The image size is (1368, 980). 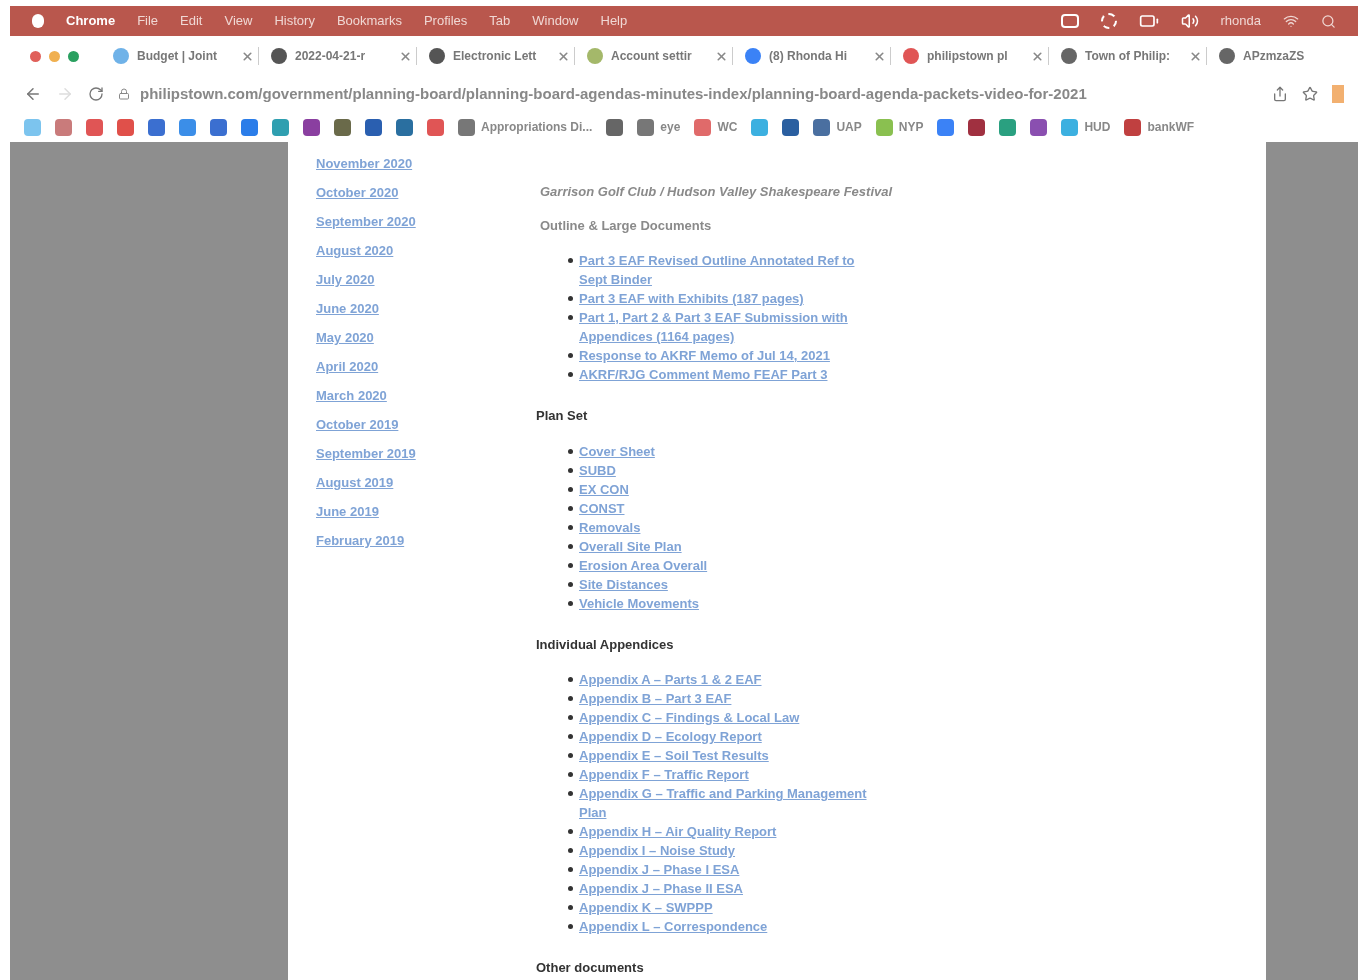 What do you see at coordinates (723, 327) in the screenshot?
I see `document-link: Part 1, Part 2 & Part 3 EAF Submission with Appendices (1164 pages)` at bounding box center [723, 327].